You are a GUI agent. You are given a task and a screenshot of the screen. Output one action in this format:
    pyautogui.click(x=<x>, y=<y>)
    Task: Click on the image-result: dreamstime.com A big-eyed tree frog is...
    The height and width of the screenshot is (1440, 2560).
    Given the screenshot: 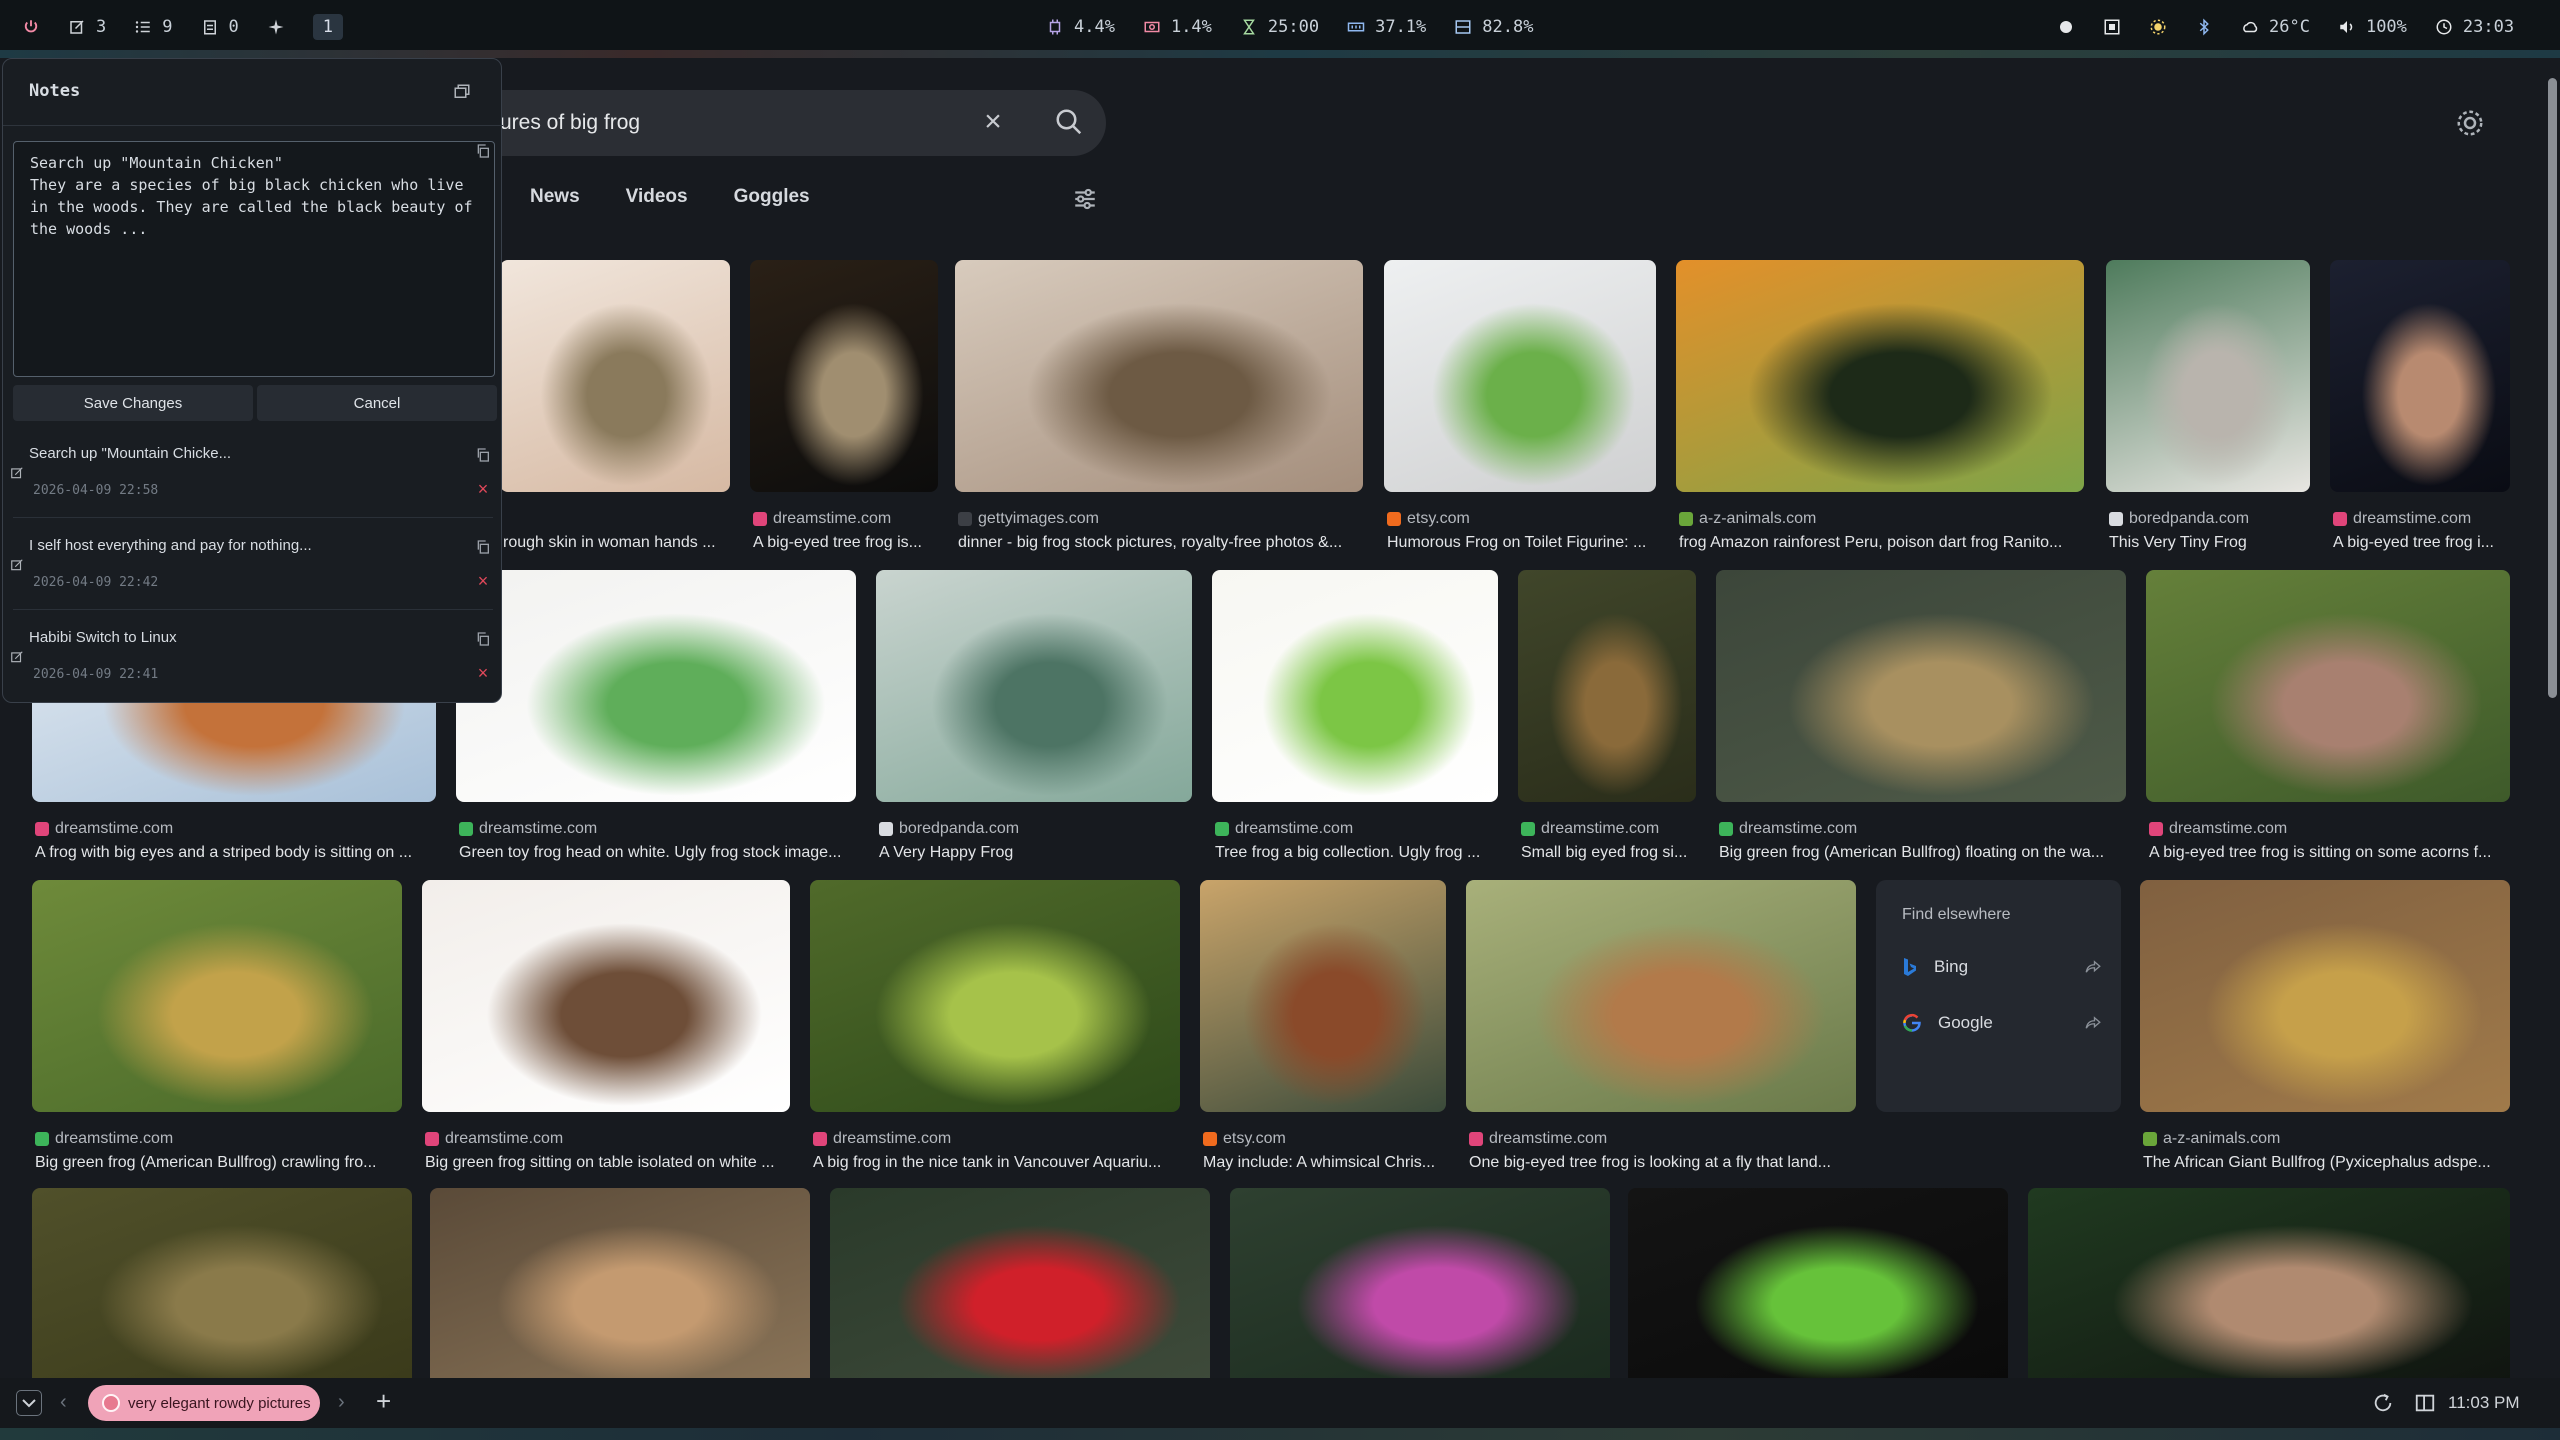 What is the action you would take?
    pyautogui.click(x=844, y=416)
    